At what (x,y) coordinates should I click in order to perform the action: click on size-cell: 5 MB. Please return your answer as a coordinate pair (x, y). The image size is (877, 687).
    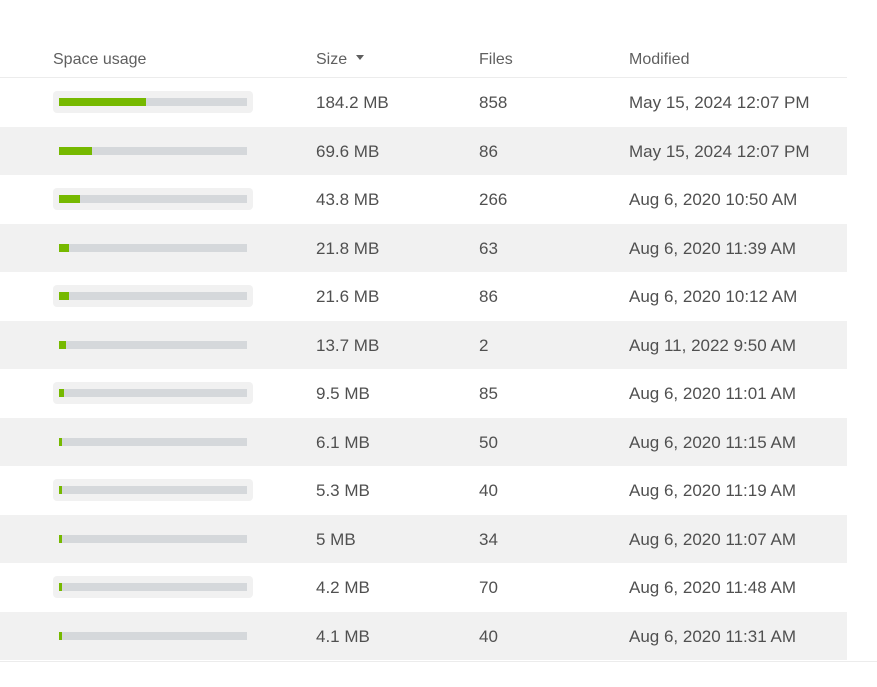
    Looking at the image, I should click on (336, 539).